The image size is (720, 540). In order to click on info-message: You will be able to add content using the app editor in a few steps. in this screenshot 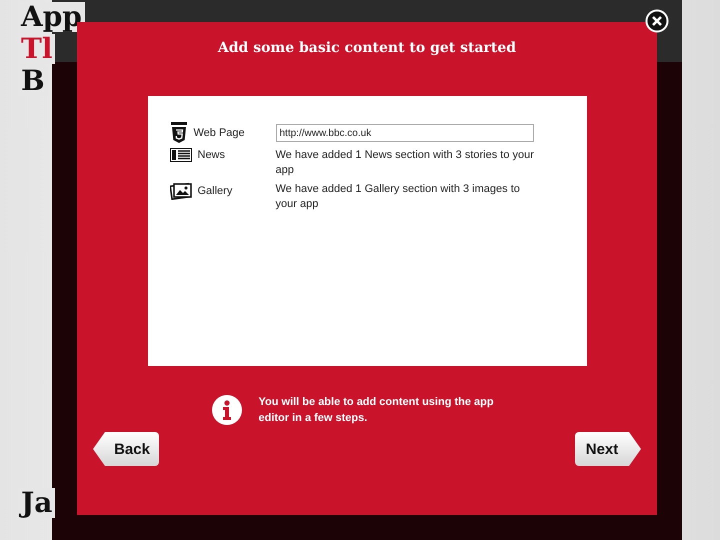, I will do `click(376, 410)`.